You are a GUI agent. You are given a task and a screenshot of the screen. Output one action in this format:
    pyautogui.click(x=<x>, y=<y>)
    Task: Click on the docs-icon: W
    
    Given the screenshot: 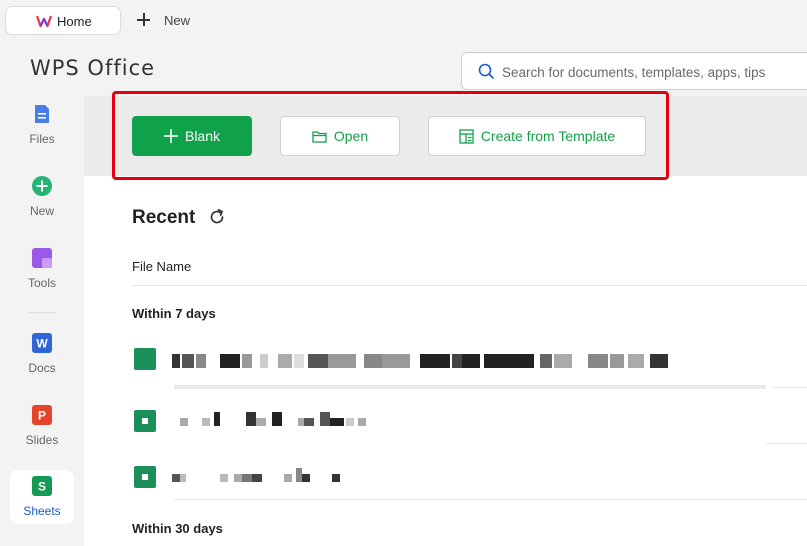 What is the action you would take?
    pyautogui.click(x=42, y=343)
    